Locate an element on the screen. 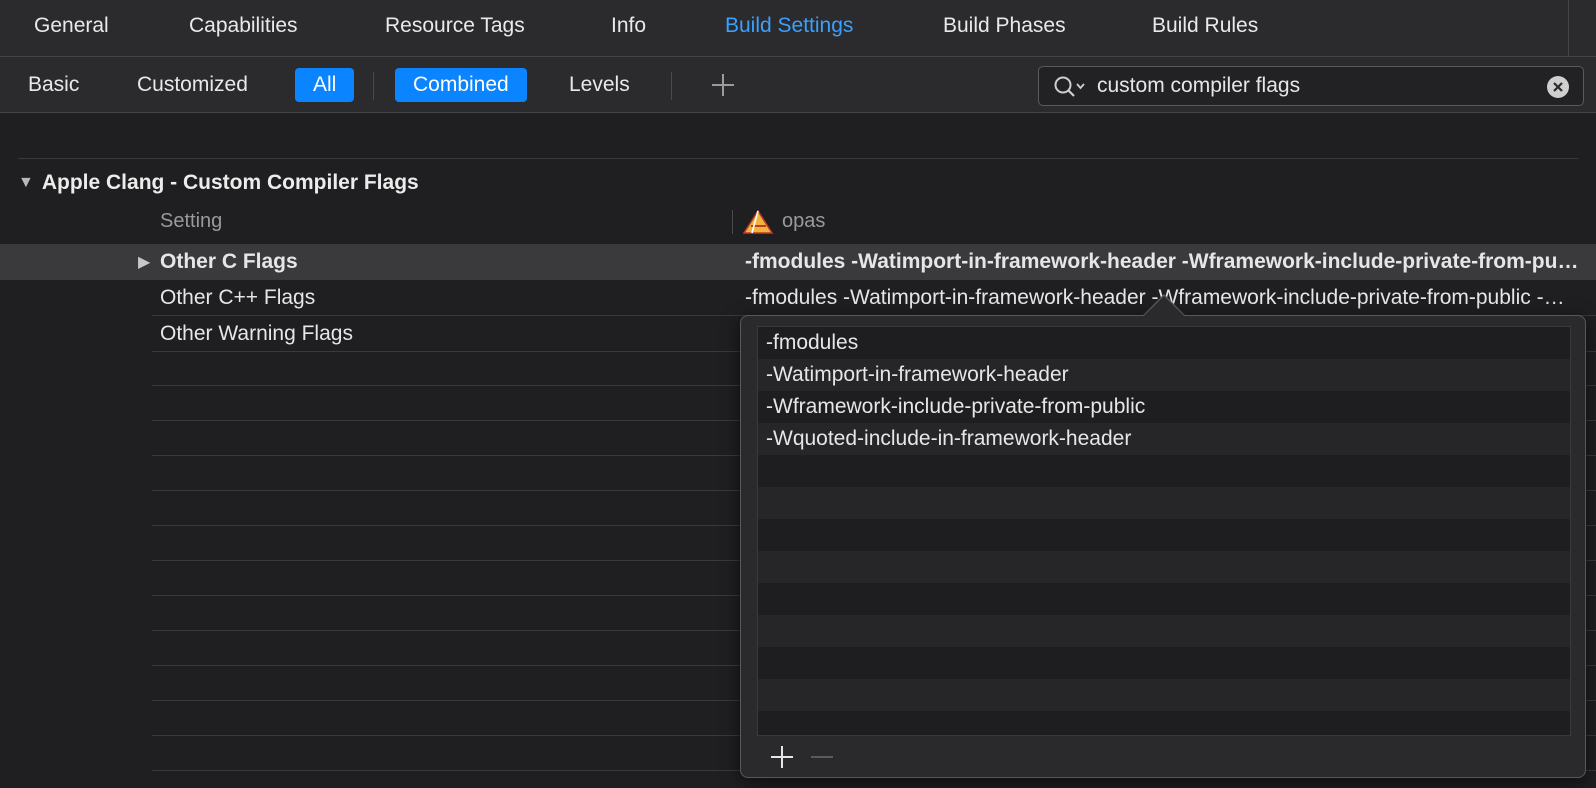  tab-capabilities: Capabilities is located at coordinates (243, 26).